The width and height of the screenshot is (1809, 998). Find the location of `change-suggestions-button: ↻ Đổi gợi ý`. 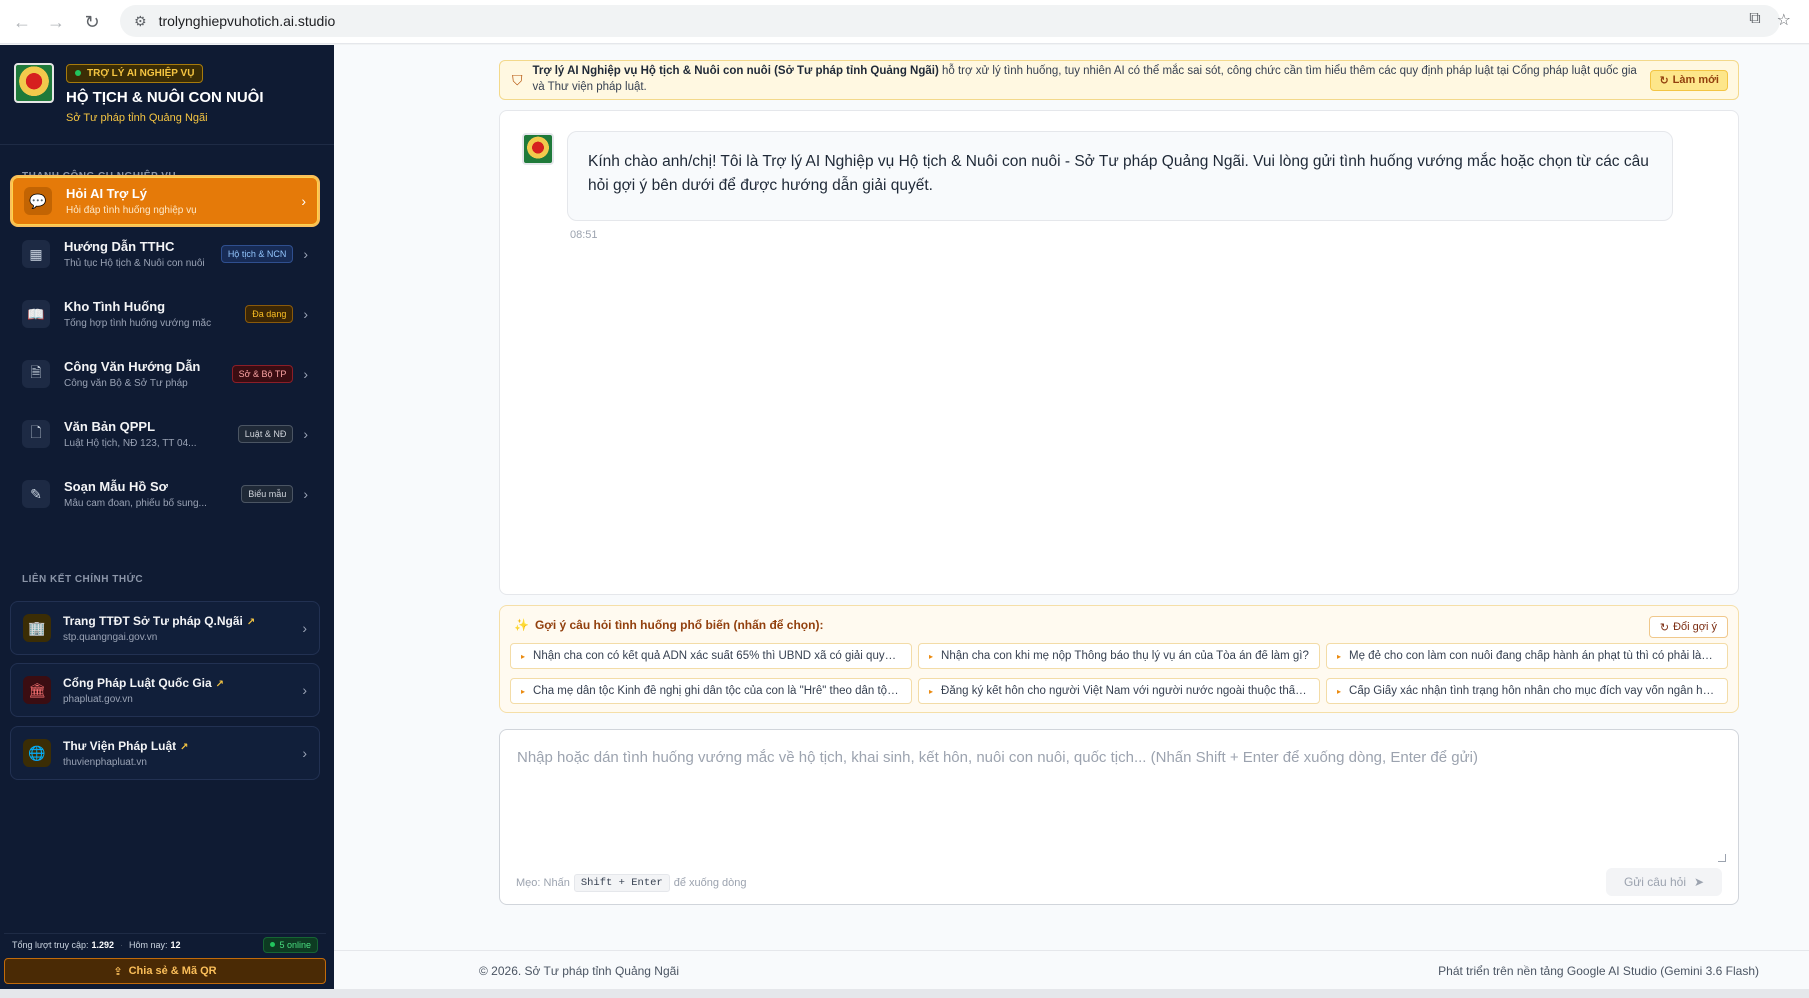

change-suggestions-button: ↻ Đổi gợi ý is located at coordinates (1688, 627).